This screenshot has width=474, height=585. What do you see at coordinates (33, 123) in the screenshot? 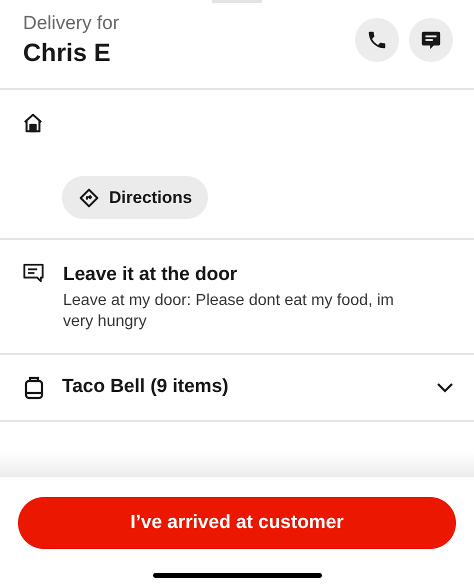
I see `home-icon` at bounding box center [33, 123].